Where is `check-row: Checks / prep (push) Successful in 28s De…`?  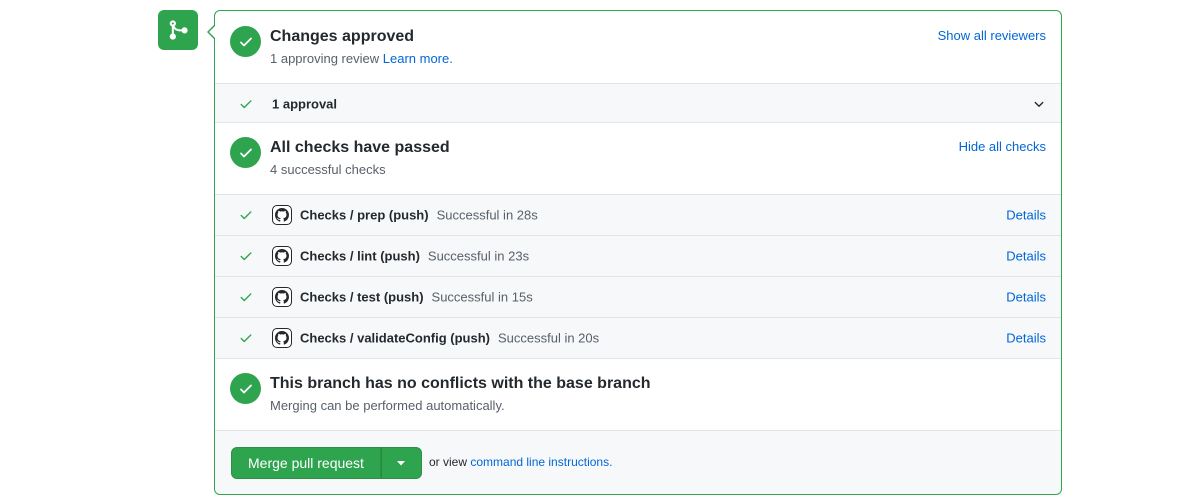
check-row: Checks / prep (push) Successful in 28s De… is located at coordinates (638, 214).